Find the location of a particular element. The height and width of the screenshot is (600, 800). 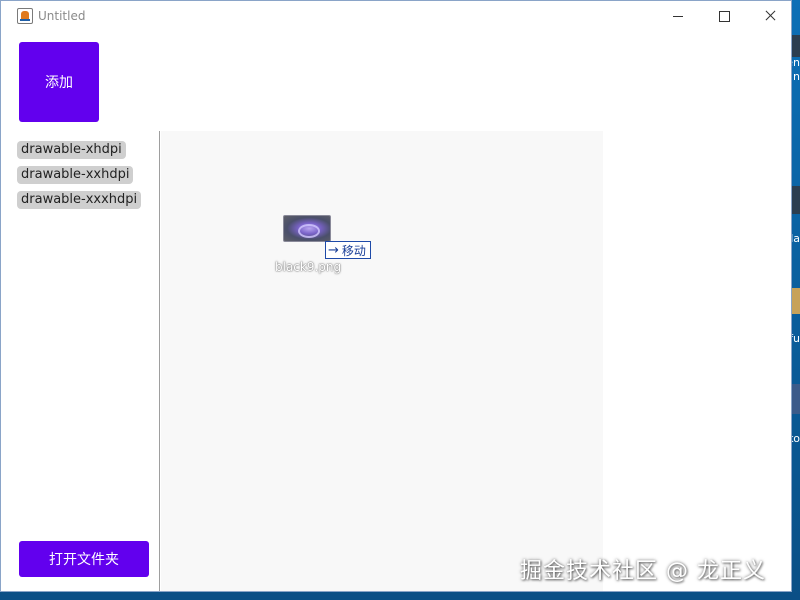

window-title: Untitled is located at coordinates (62, 16).